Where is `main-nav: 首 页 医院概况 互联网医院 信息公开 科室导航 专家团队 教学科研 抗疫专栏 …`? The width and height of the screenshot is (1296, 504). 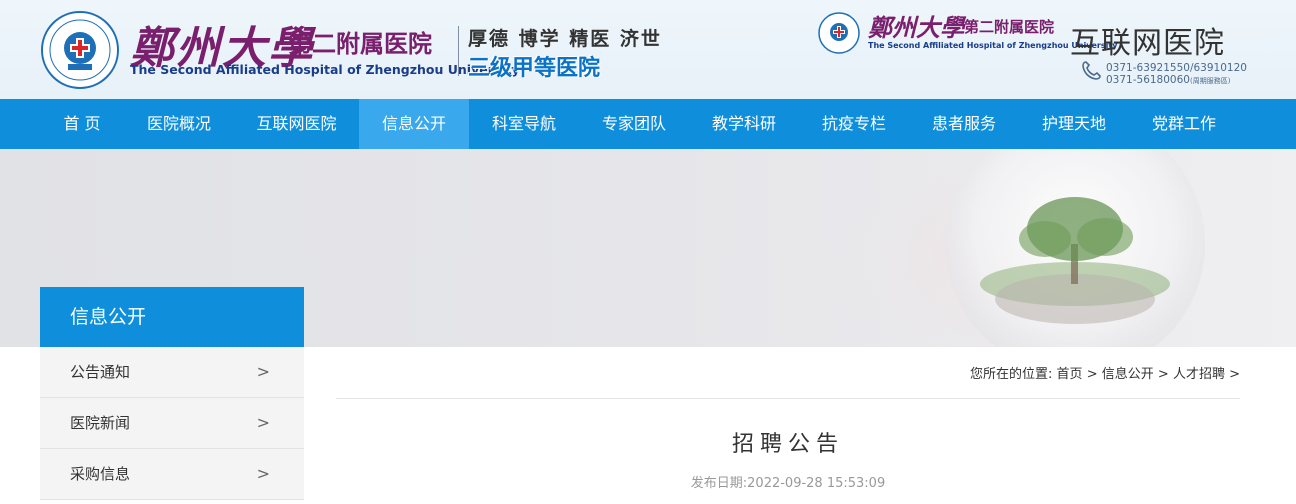 main-nav: 首 页 医院概况 互联网医院 信息公开 科室导航 专家团队 教学科研 抗疫专栏 … is located at coordinates (648, 124).